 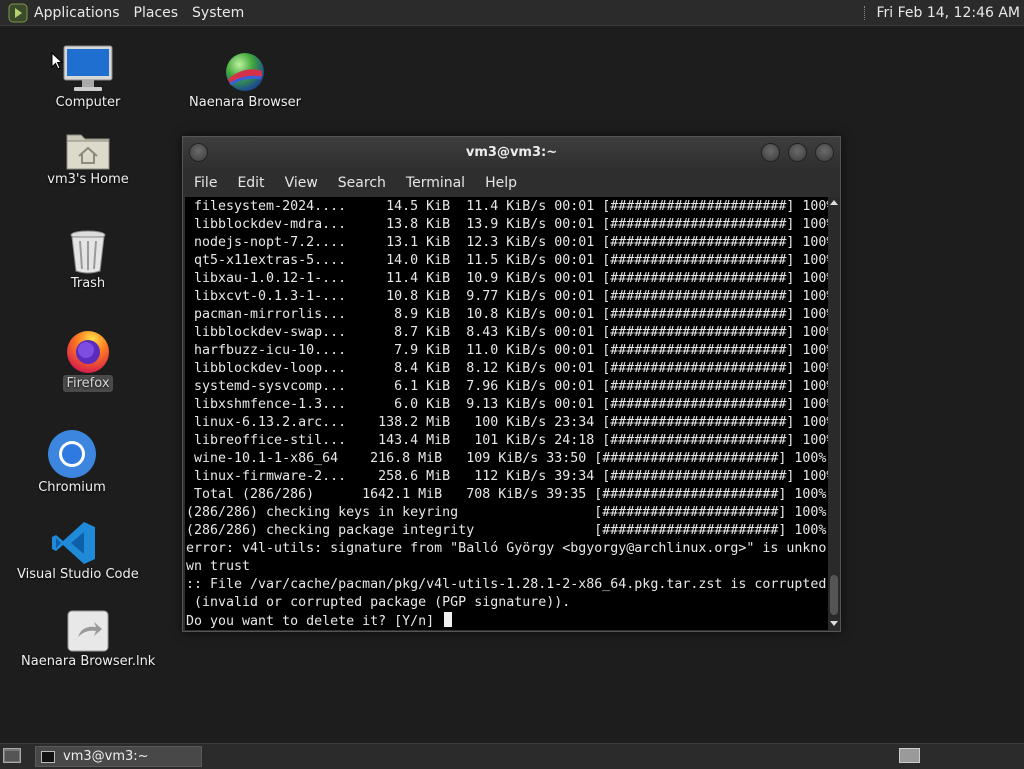 What do you see at coordinates (834, 413) in the screenshot?
I see `terminal-scrollbar` at bounding box center [834, 413].